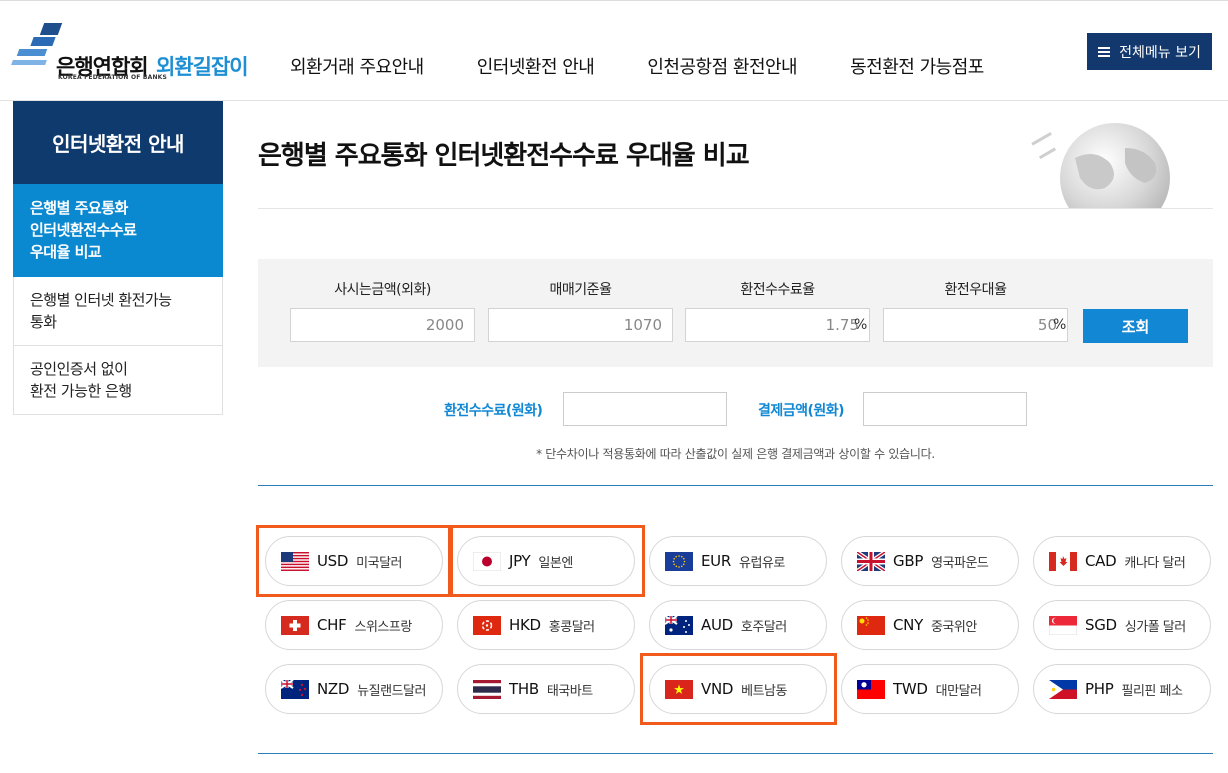 This screenshot has height=773, width=1228. I want to click on currency-aud-button: AUD 호주달러, so click(738, 625).